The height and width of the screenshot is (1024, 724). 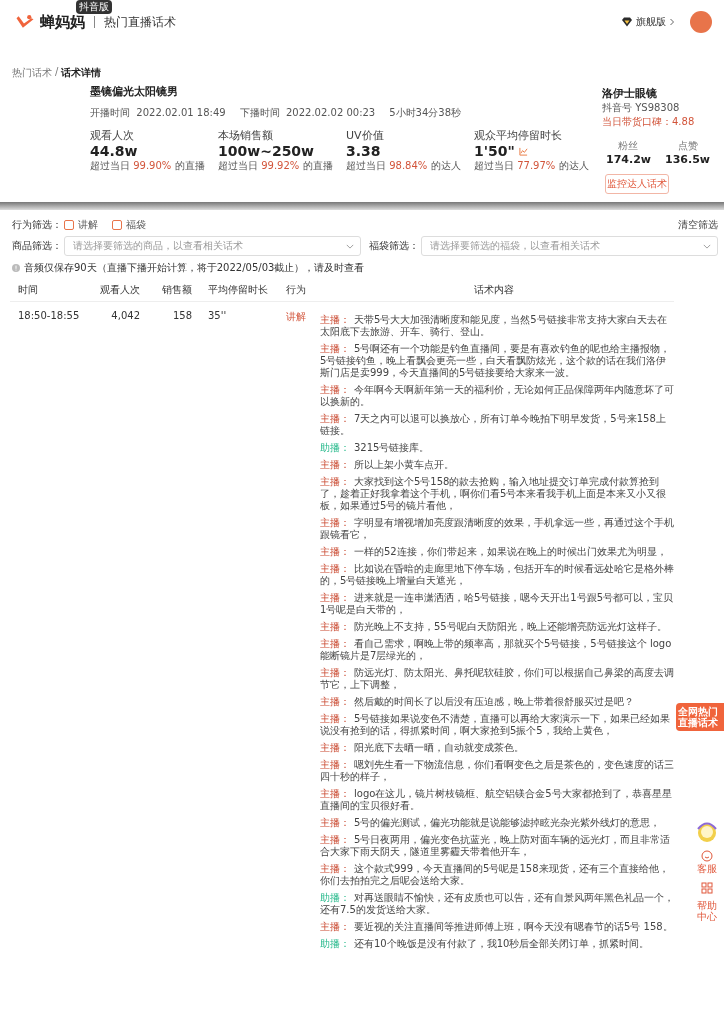 I want to click on column-header: 观看人次, so click(x=120, y=290).